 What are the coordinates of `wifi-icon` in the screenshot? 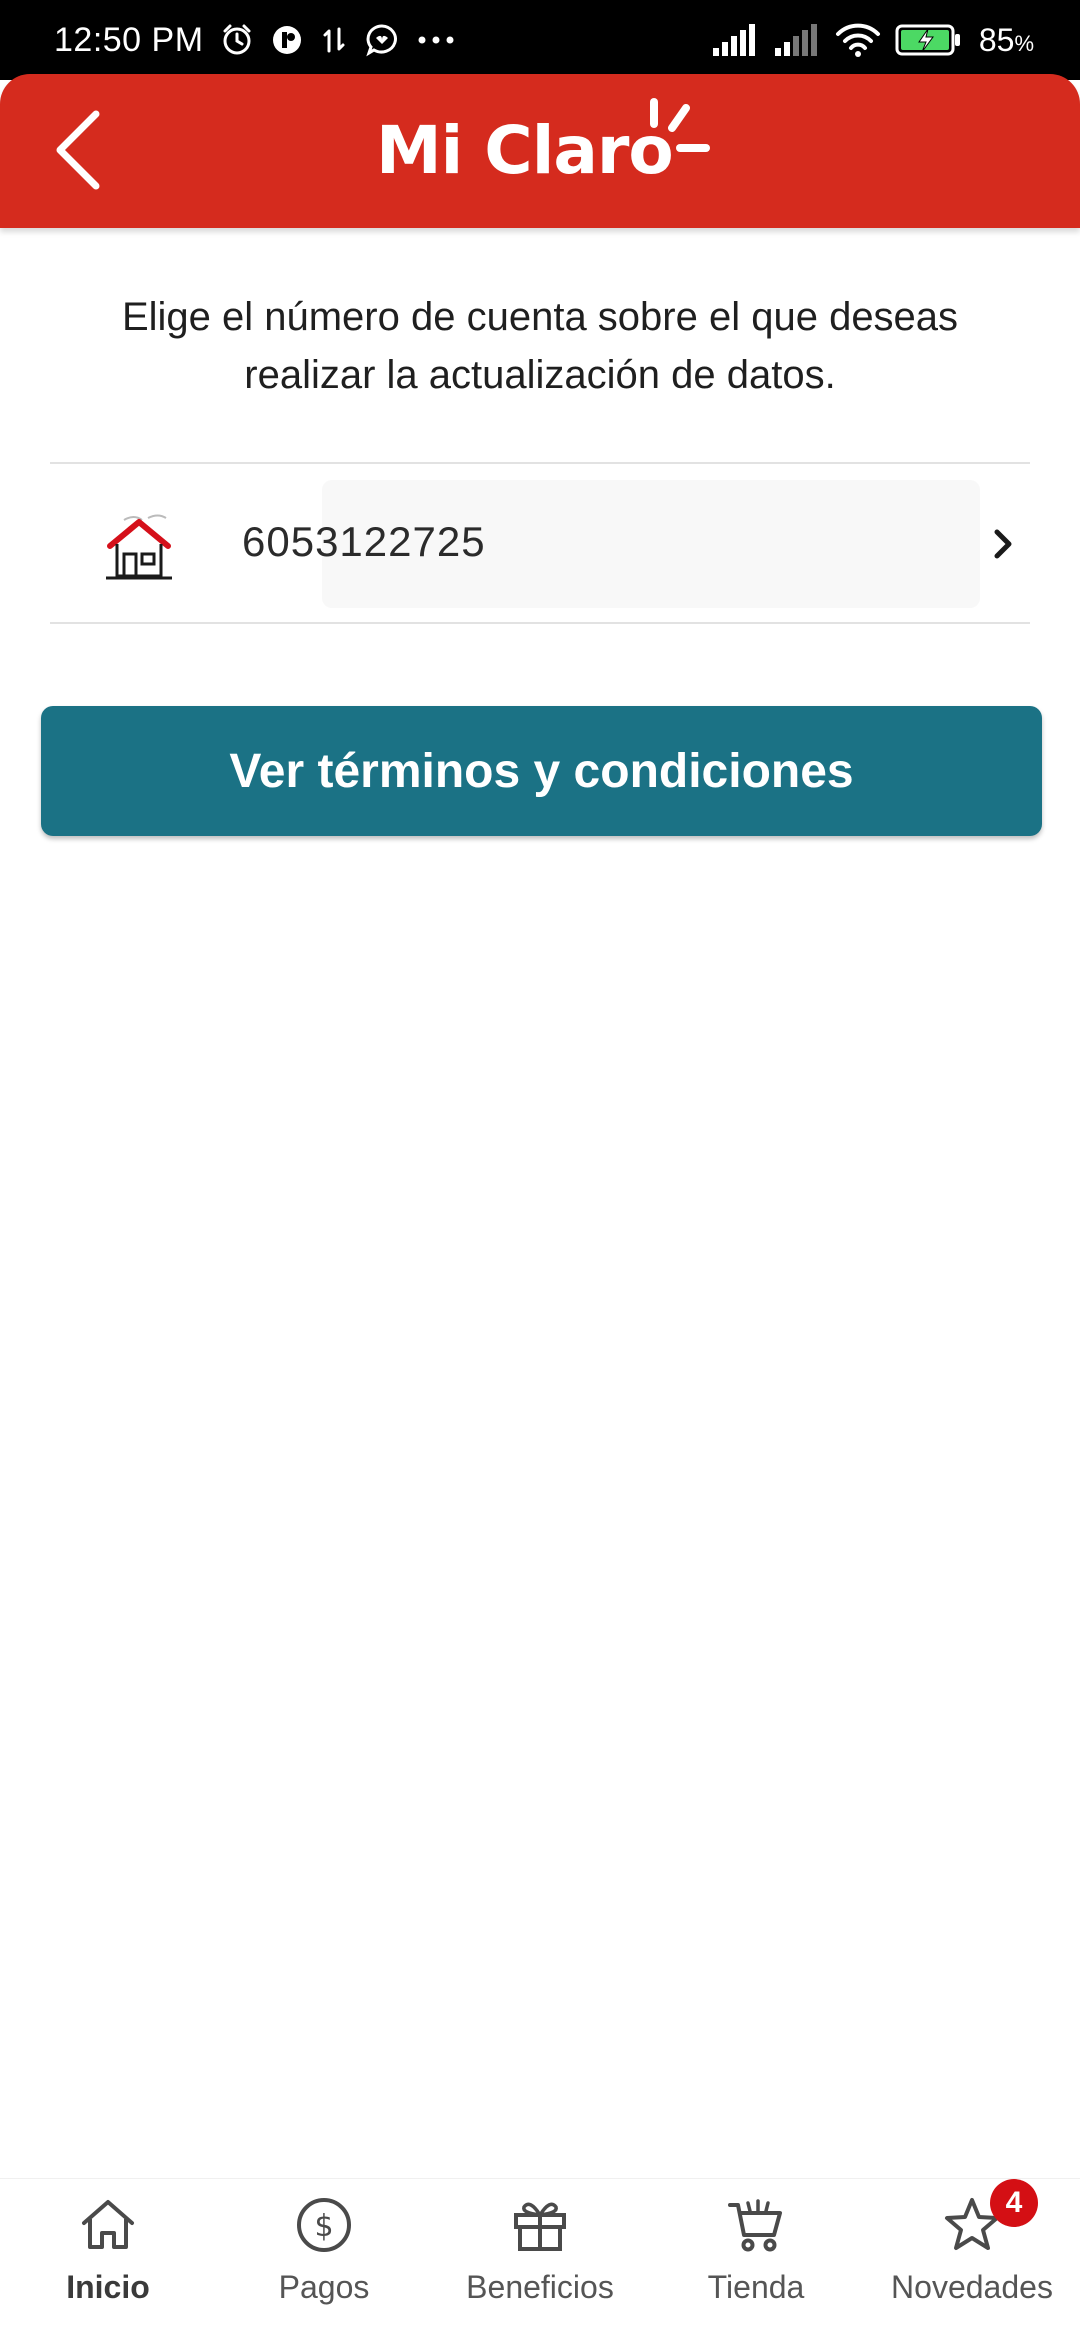 It's located at (858, 40).